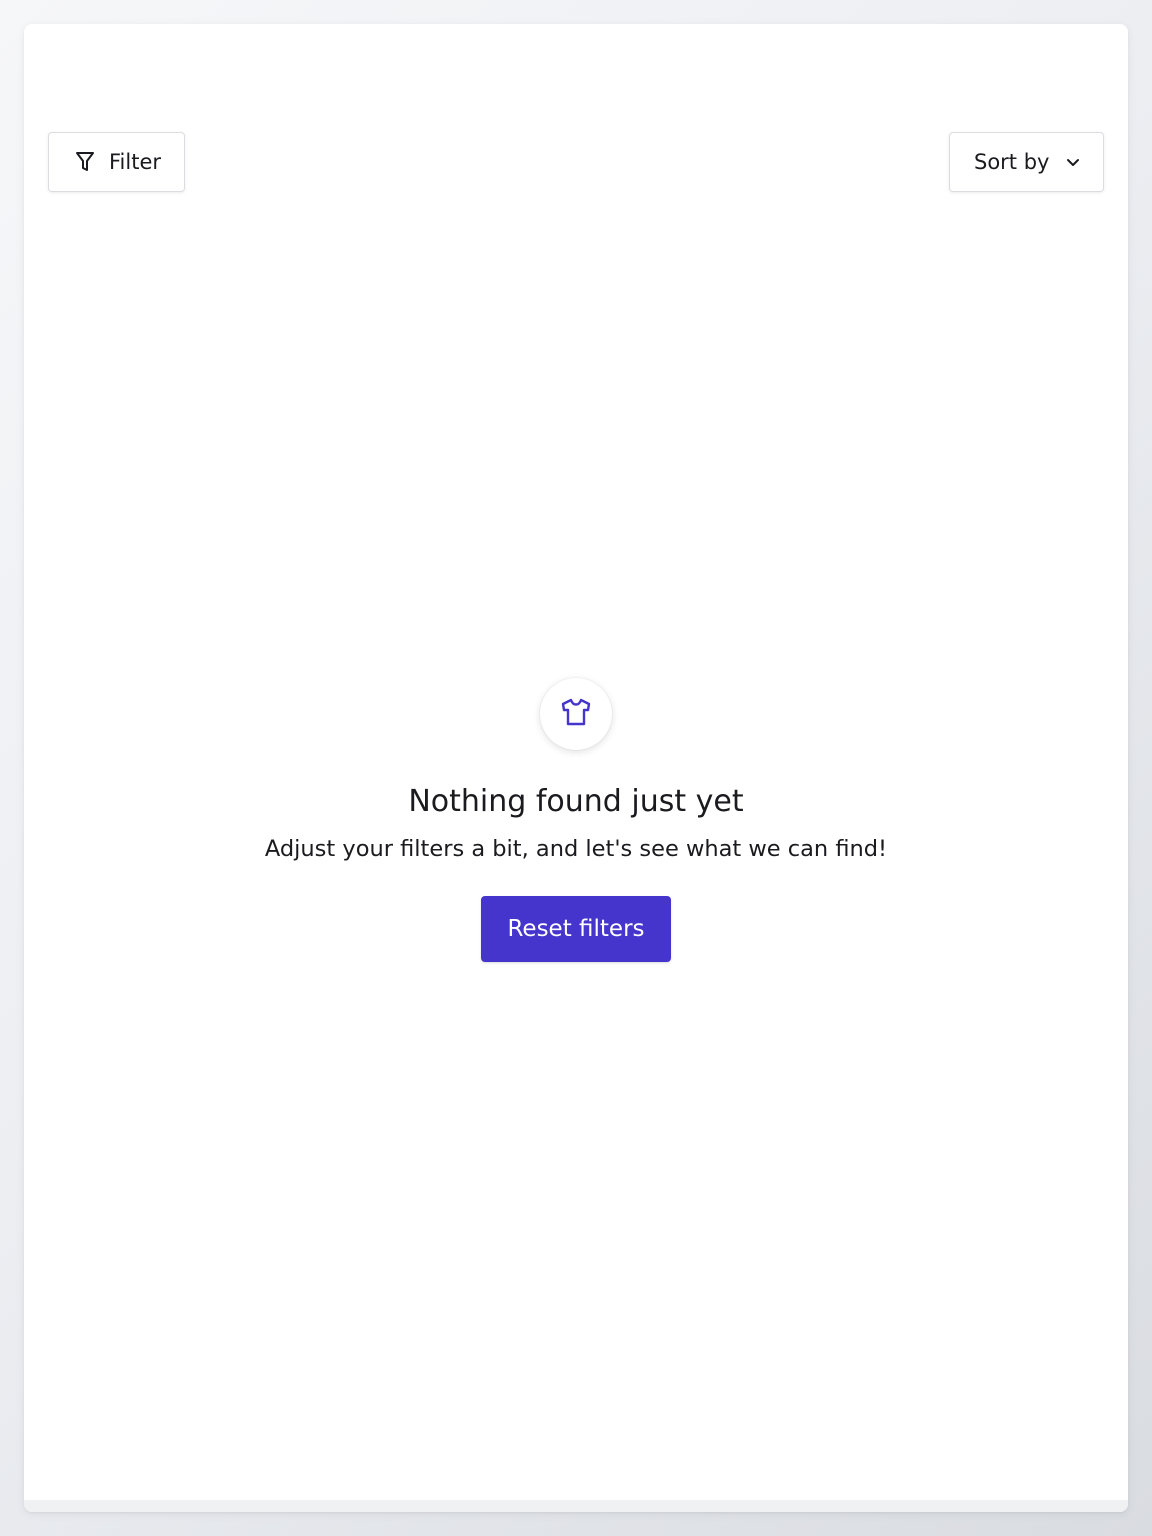 This screenshot has height=1536, width=1152. Describe the element at coordinates (576, 1506) in the screenshot. I see `panel-footer-strip` at that location.